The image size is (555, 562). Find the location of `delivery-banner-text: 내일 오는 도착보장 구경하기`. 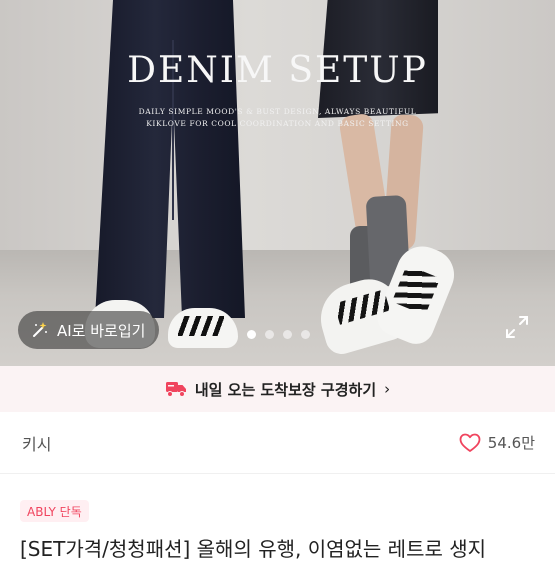

delivery-banner-text: 내일 오는 도착보장 구경하기 is located at coordinates (285, 389).